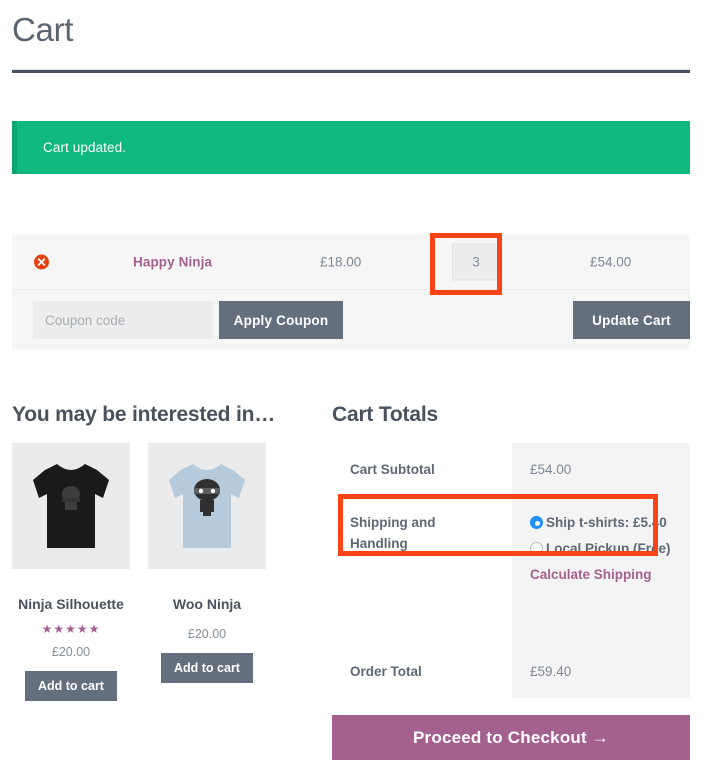 The image size is (703, 776). I want to click on product-title: Woo Ninja, so click(207, 604).